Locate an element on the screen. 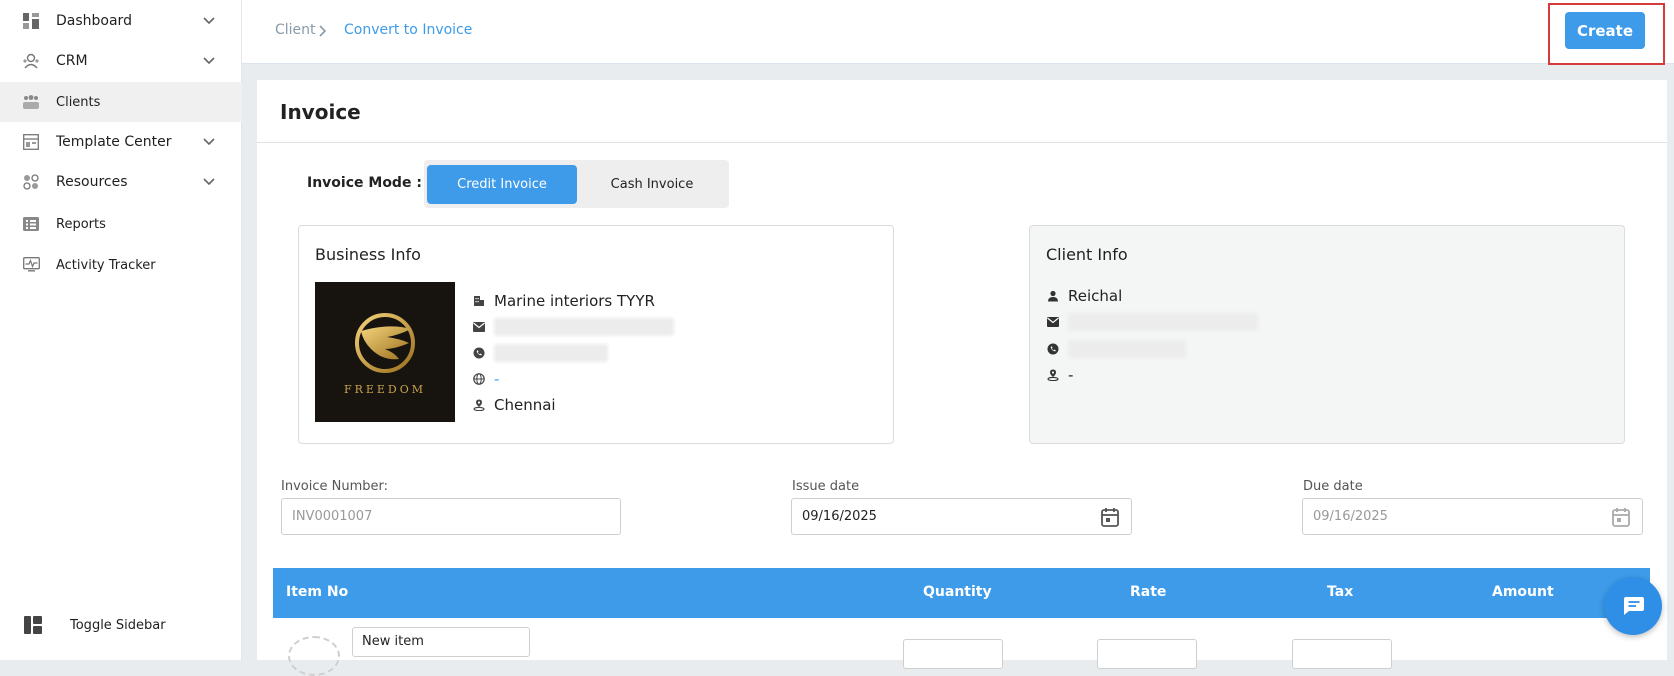 This screenshot has height=676, width=1674. rate-field is located at coordinates (1147, 654).